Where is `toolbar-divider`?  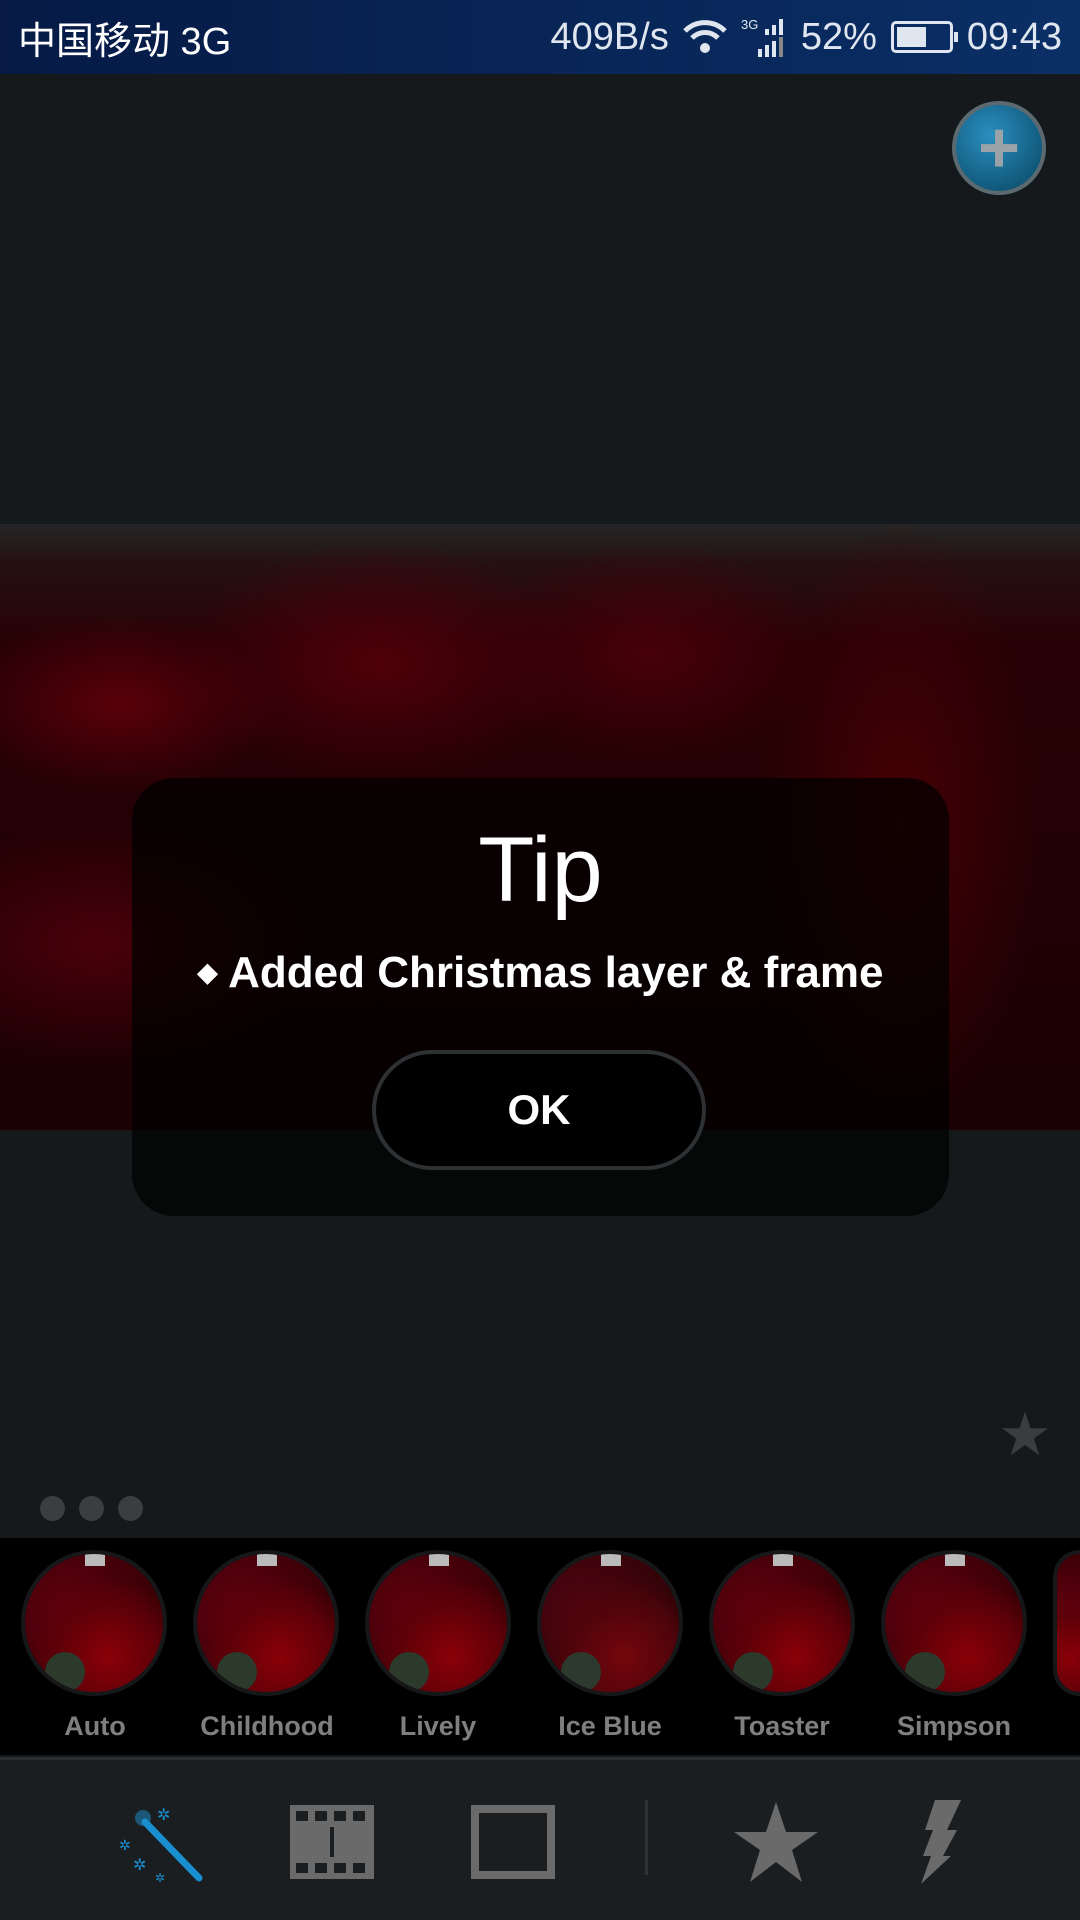 toolbar-divider is located at coordinates (646, 1837).